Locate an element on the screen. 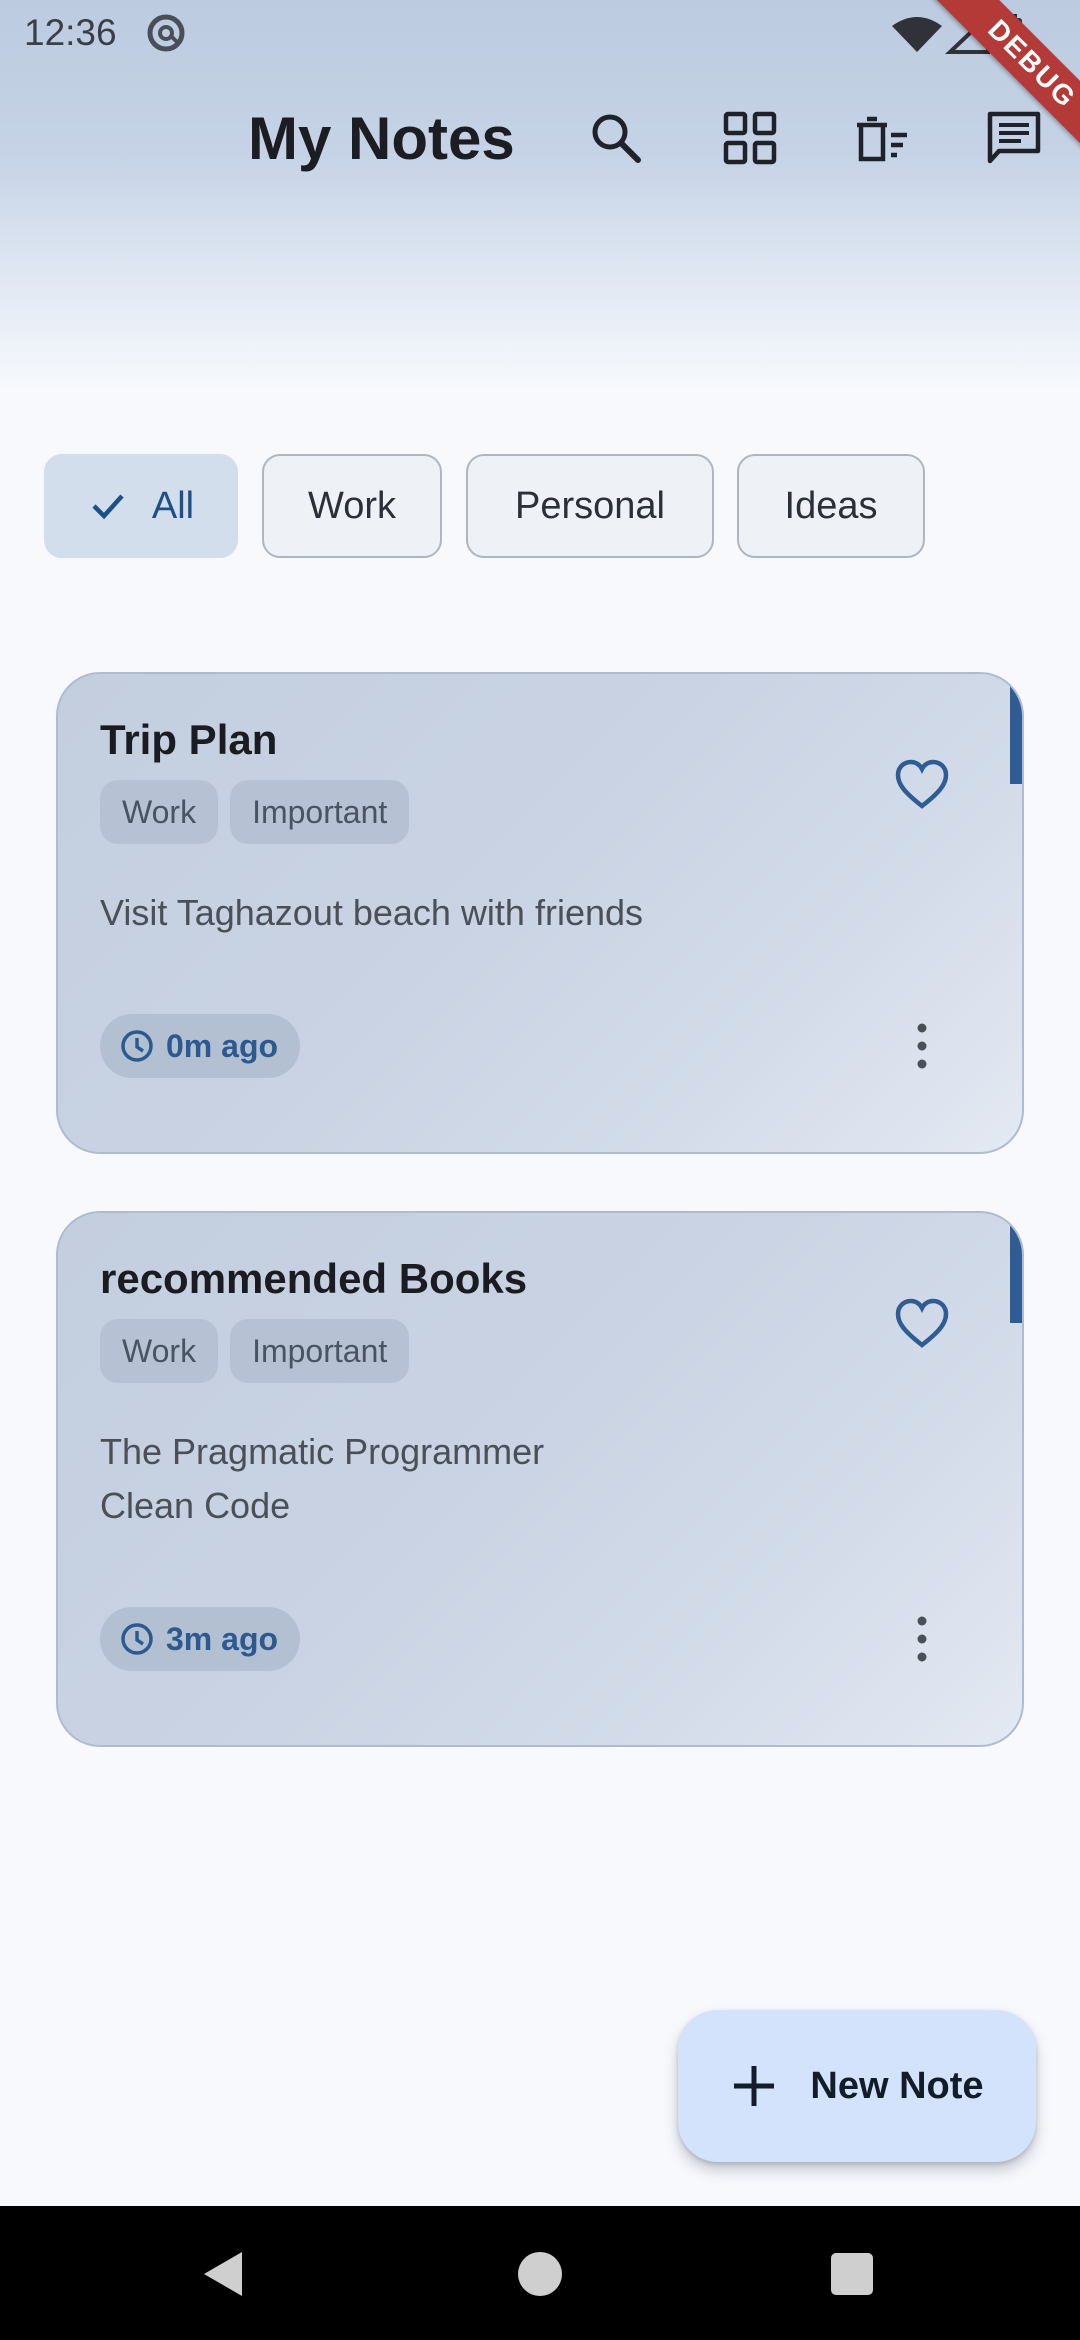 The height and width of the screenshot is (2340, 1080). search-button is located at coordinates (616, 138).